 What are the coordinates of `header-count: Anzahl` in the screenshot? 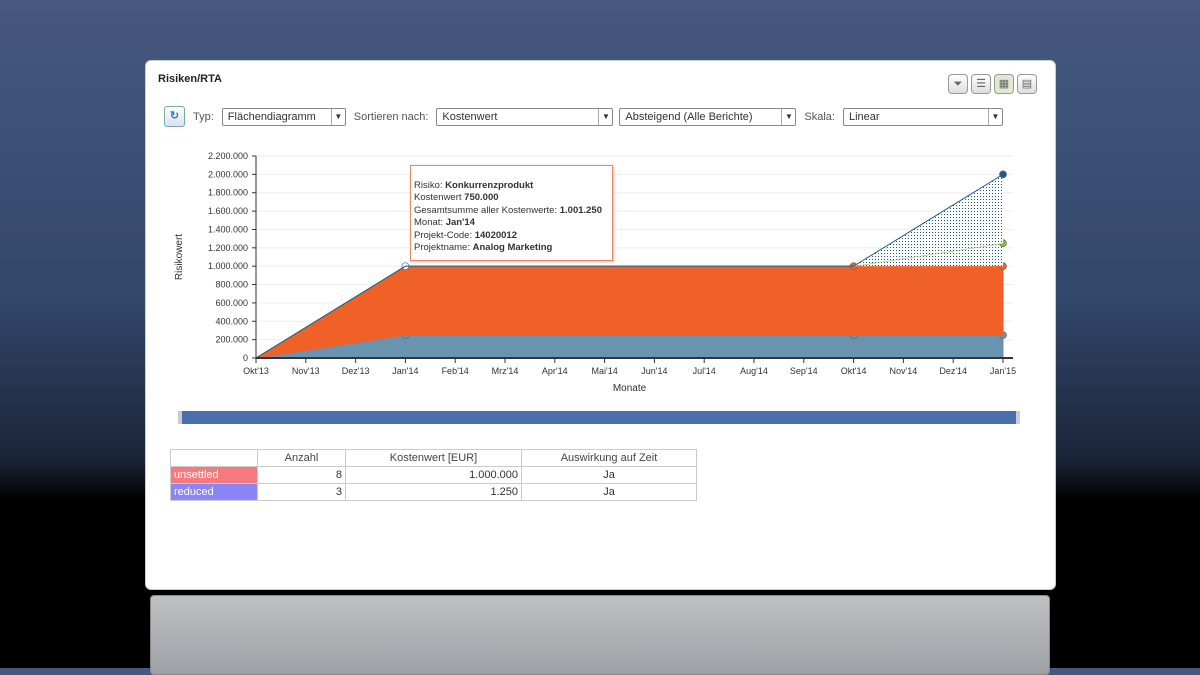 It's located at (301, 458).